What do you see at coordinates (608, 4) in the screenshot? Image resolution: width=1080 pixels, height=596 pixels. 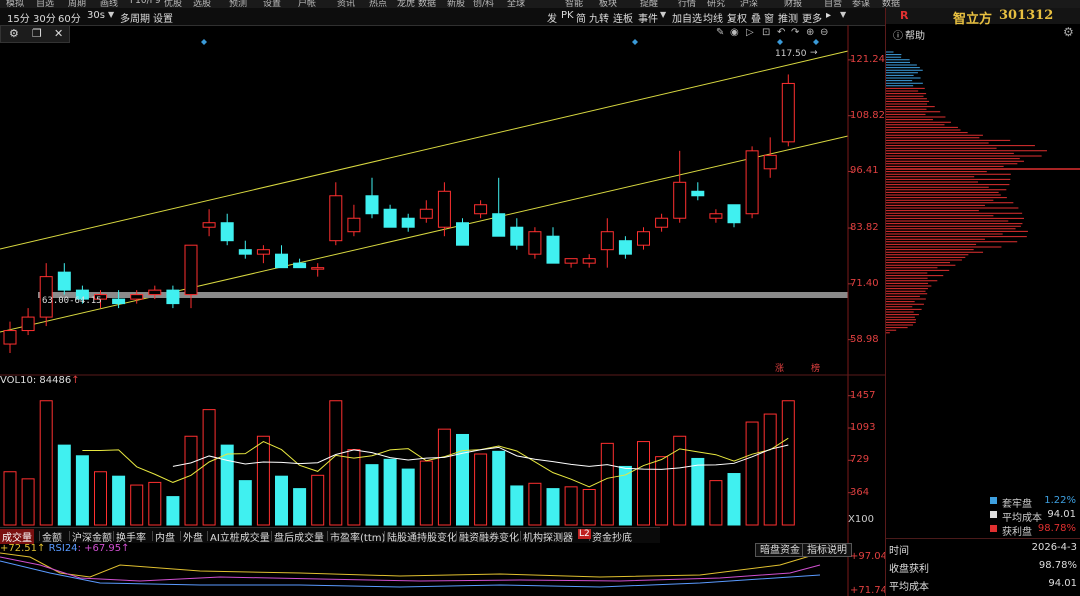 I see `menu-item: 板块` at bounding box center [608, 4].